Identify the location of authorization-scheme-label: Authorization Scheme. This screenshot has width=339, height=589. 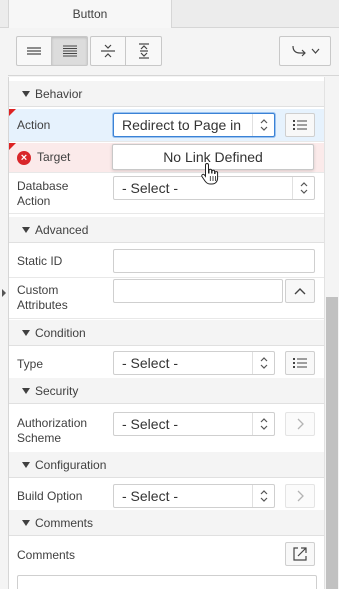
(52, 430).